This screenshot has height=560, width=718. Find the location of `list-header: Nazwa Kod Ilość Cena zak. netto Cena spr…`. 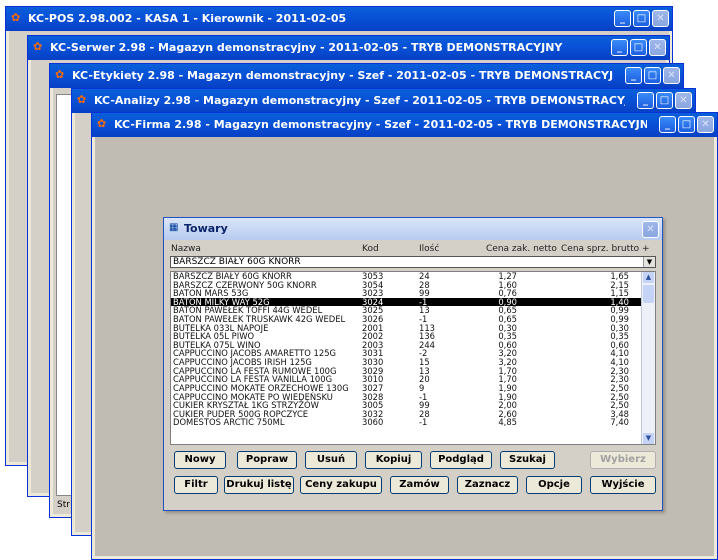

list-header: Nazwa Kod Ilość Cena zak. netto Cena spr… is located at coordinates (413, 250).